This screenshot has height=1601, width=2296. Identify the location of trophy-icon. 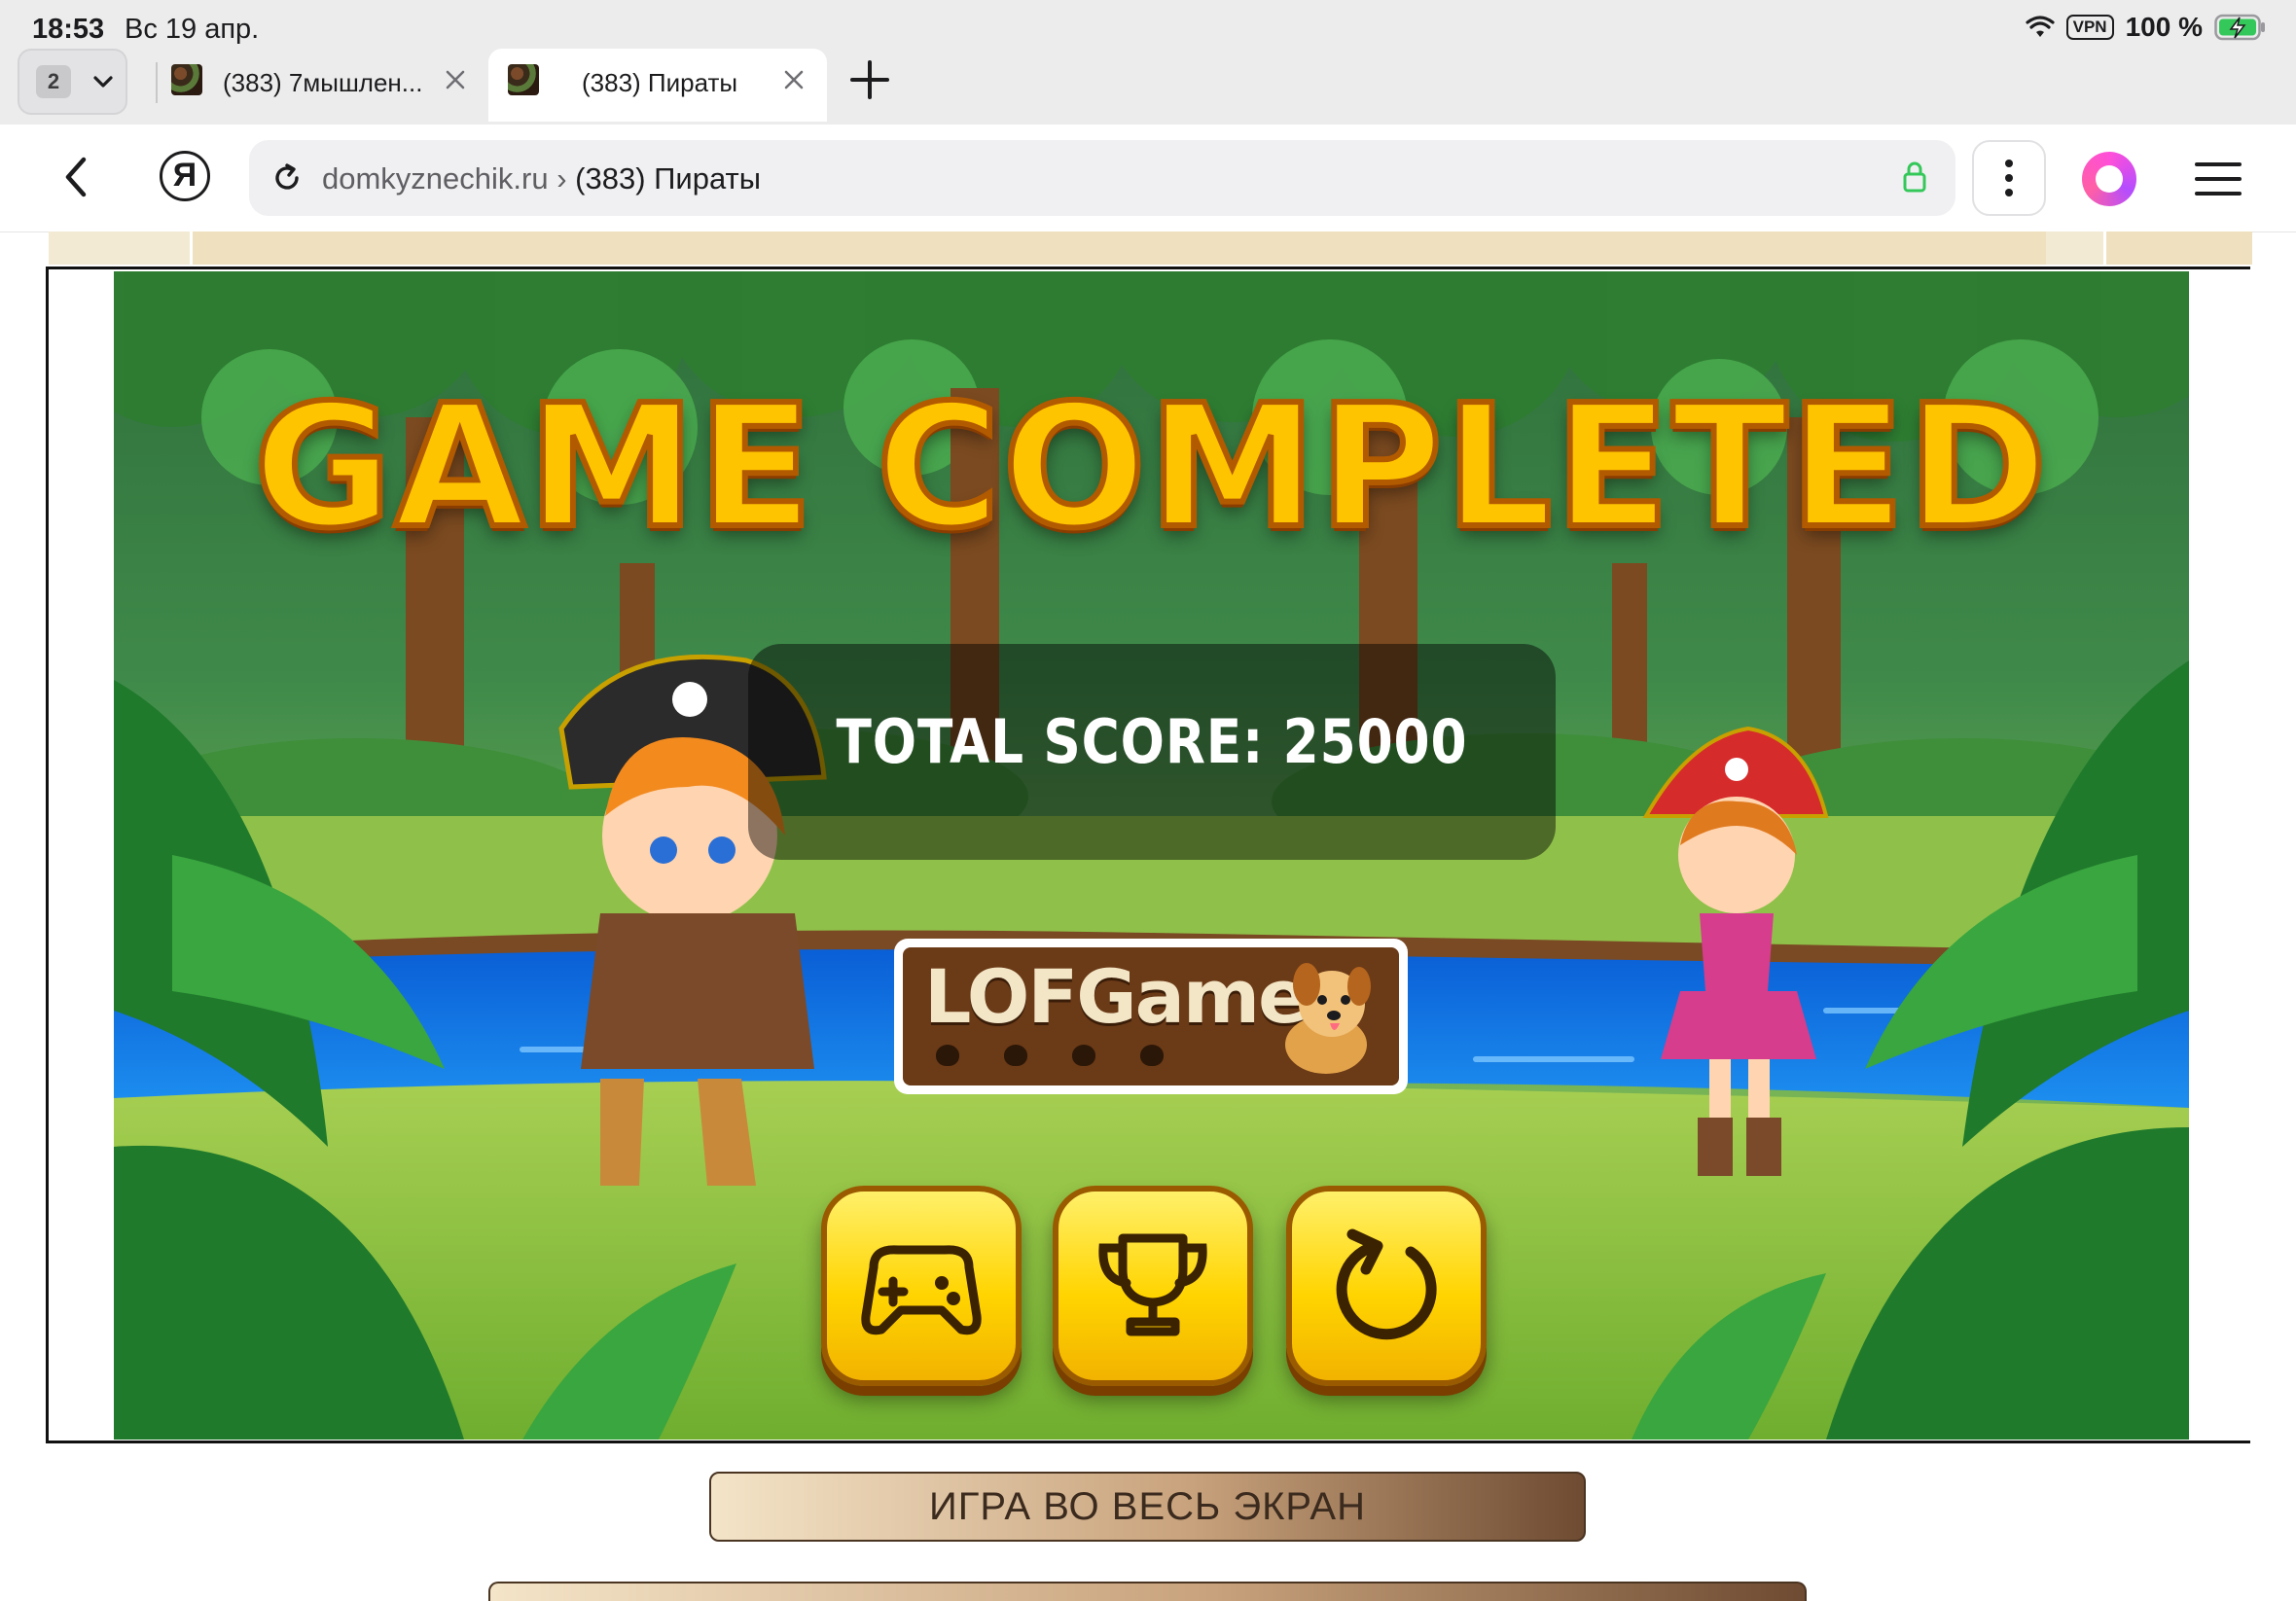
(1152, 1284).